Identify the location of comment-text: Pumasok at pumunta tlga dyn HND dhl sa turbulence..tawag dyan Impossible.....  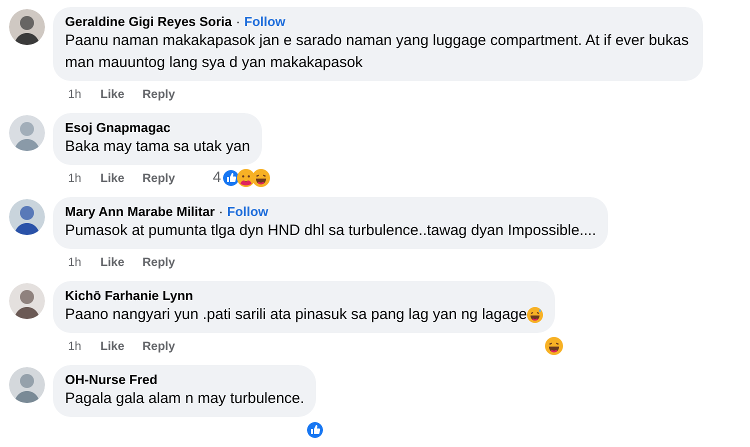
(330, 231).